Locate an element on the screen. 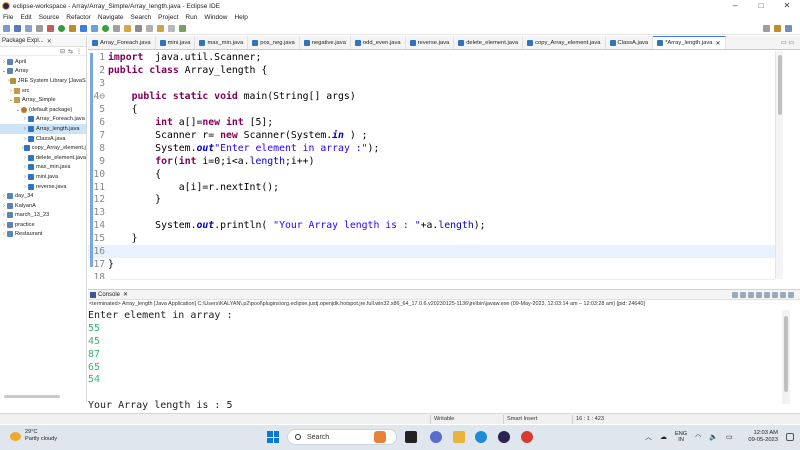 The image size is (800, 450). menu-edit: Edit is located at coordinates (25, 17).